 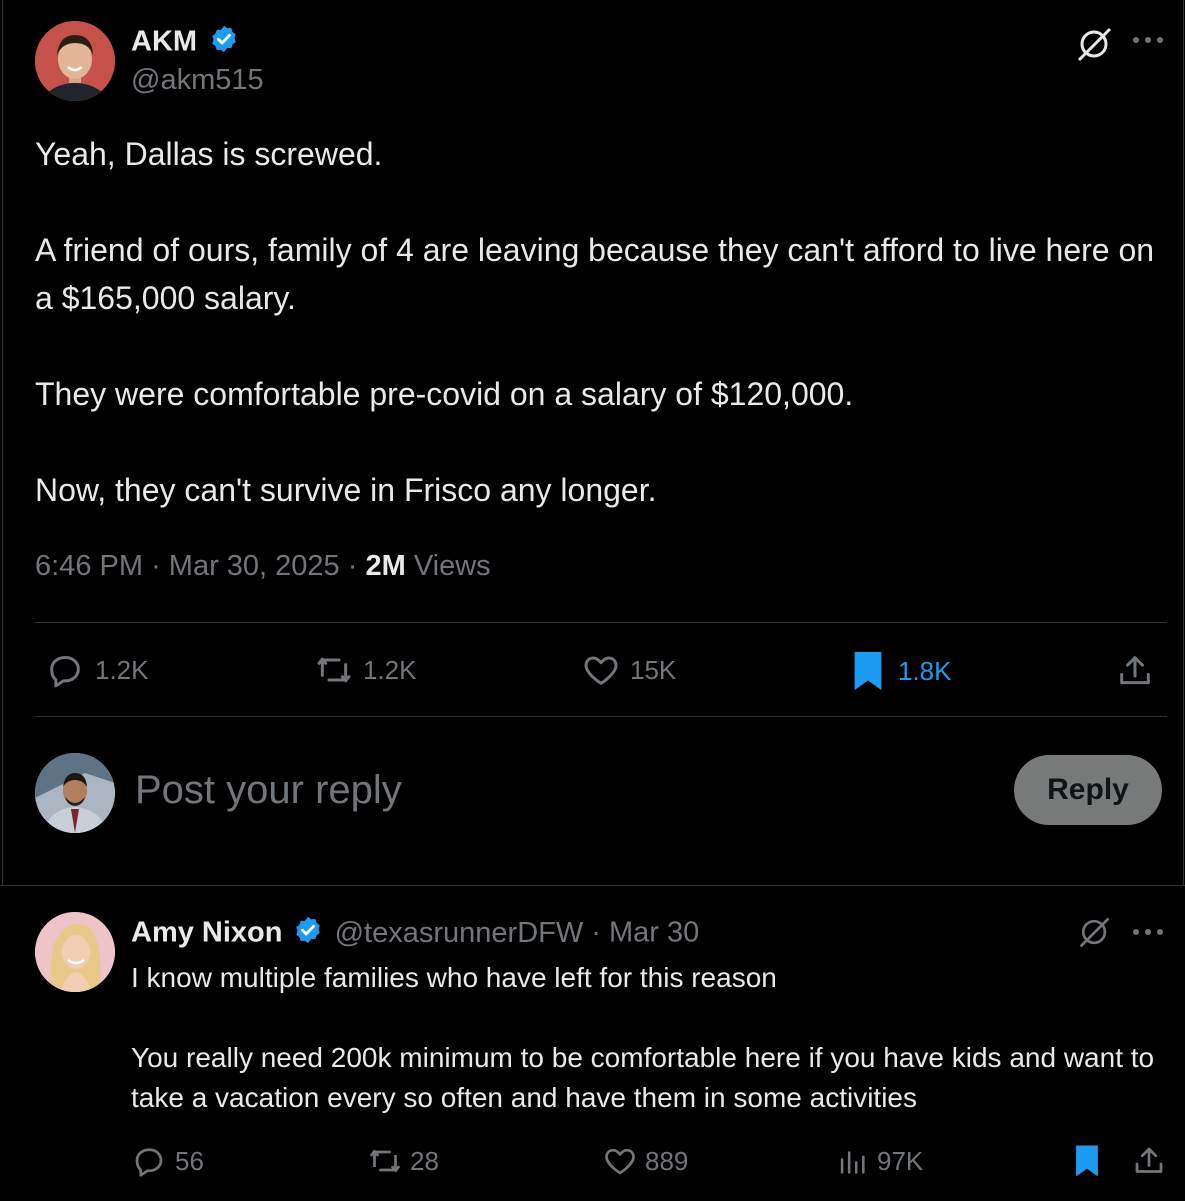 I want to click on reply-button: Reply, so click(x=1088, y=790).